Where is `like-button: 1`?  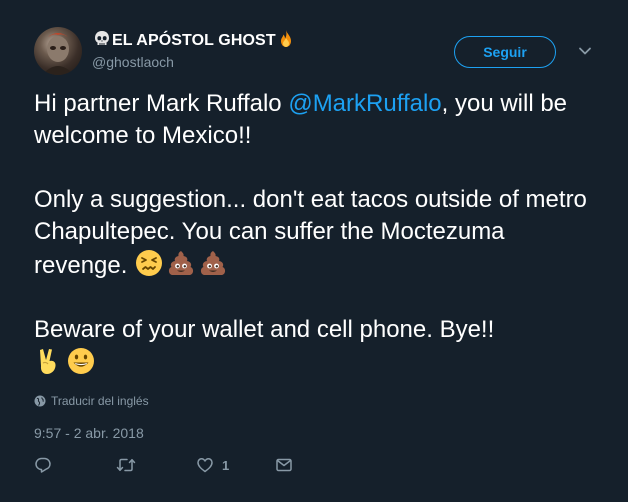 like-button: 1 is located at coordinates (212, 465).